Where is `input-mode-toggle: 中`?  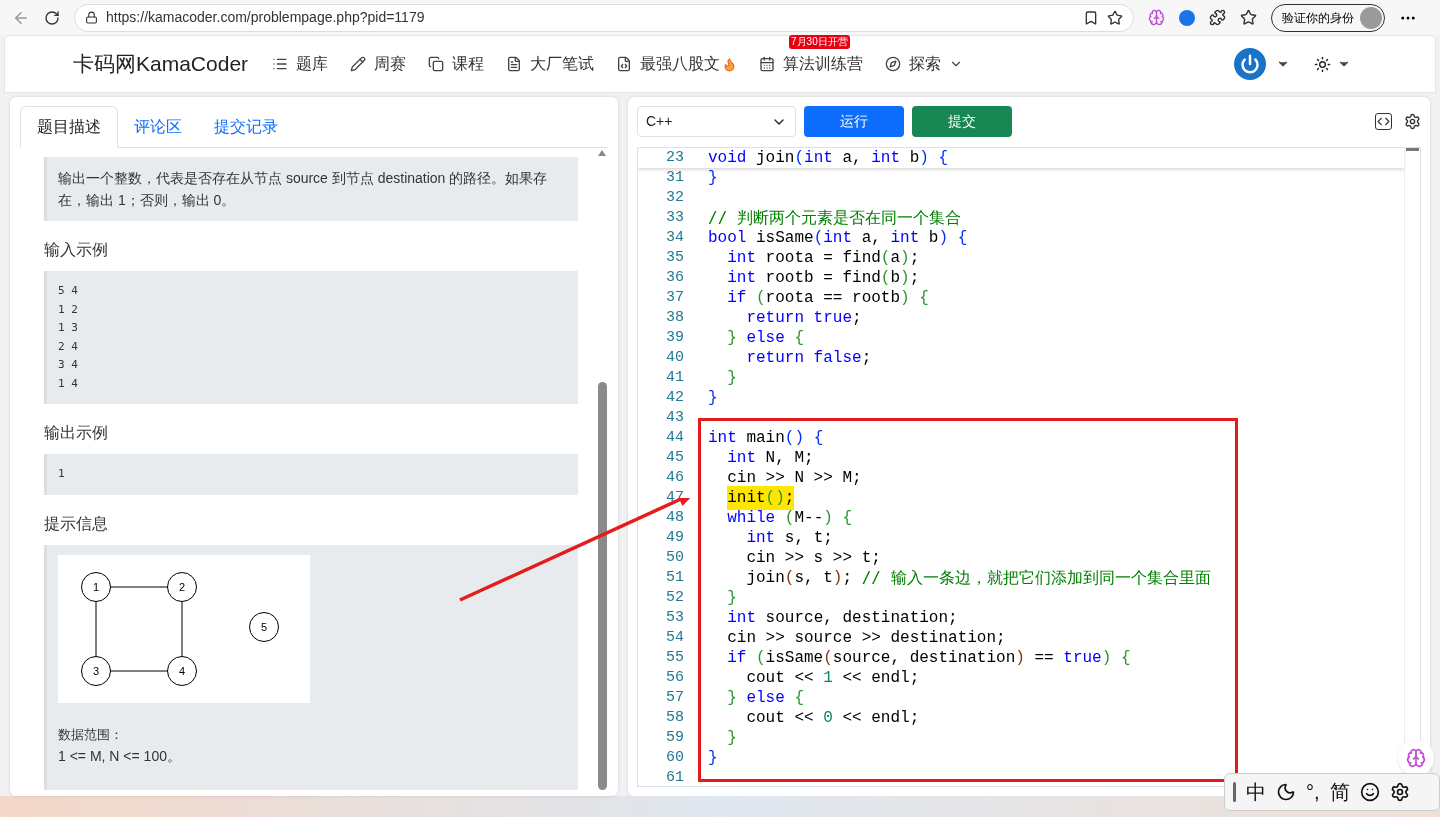
input-mode-toggle: 中 is located at coordinates (1256, 792).